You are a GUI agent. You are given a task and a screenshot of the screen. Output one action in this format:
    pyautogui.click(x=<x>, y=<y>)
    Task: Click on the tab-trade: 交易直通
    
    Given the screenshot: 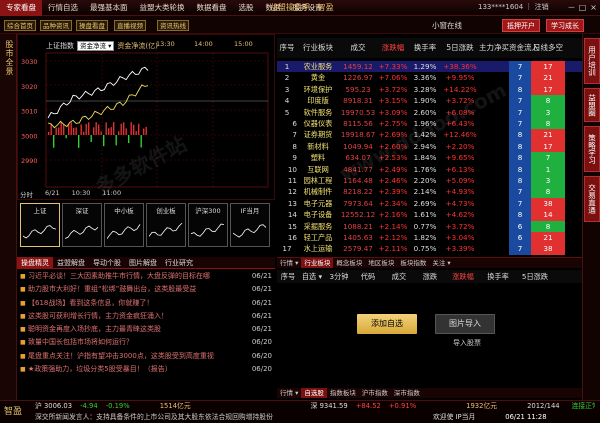 What is the action you would take?
    pyautogui.click(x=592, y=199)
    